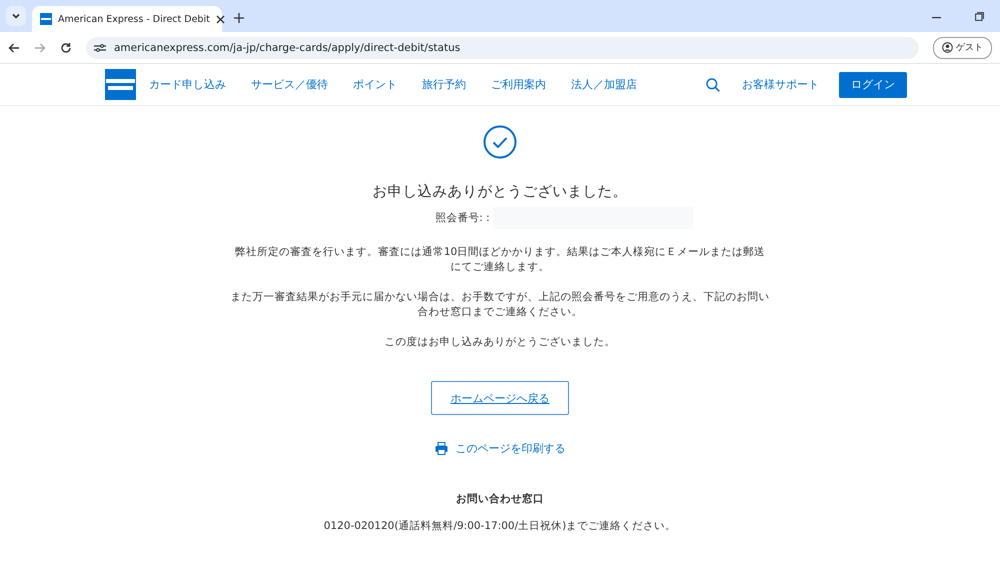 The width and height of the screenshot is (1000, 563). I want to click on contact-phone-text: 0120-020120(通話料無料/9:00-17:00/土日祝休)までご連絡ください。, so click(500, 526).